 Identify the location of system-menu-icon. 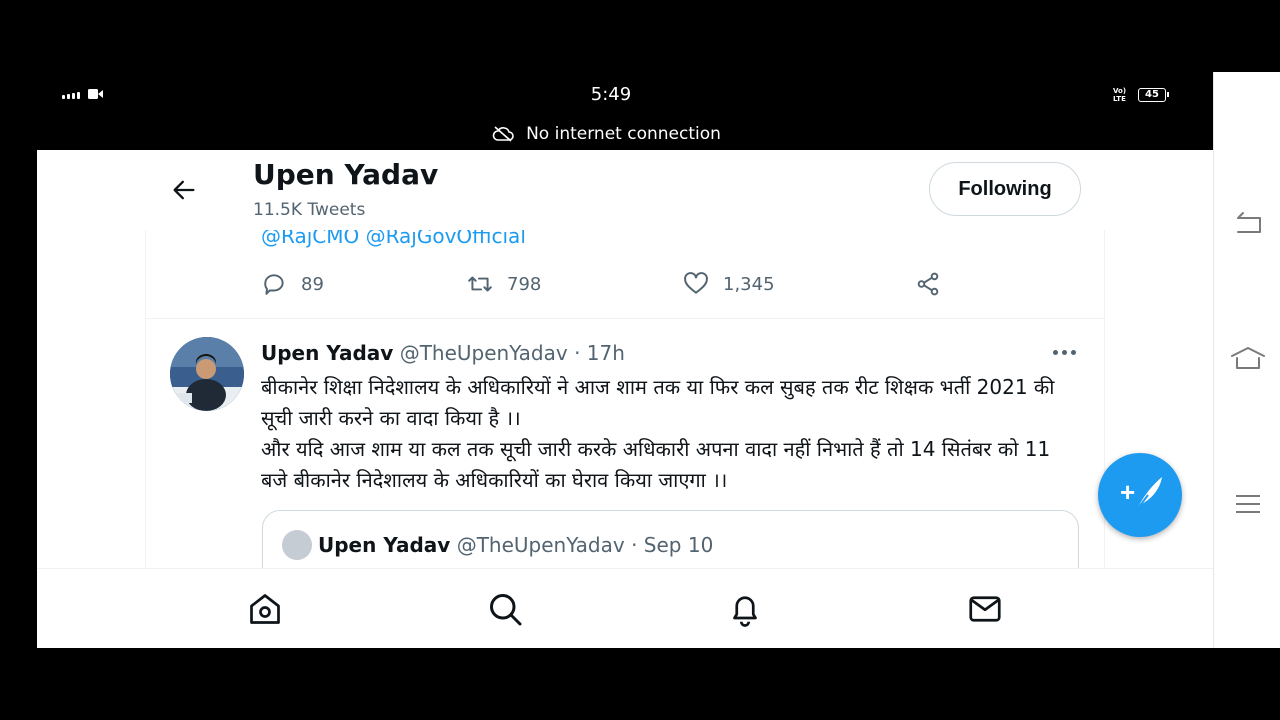
(1248, 504).